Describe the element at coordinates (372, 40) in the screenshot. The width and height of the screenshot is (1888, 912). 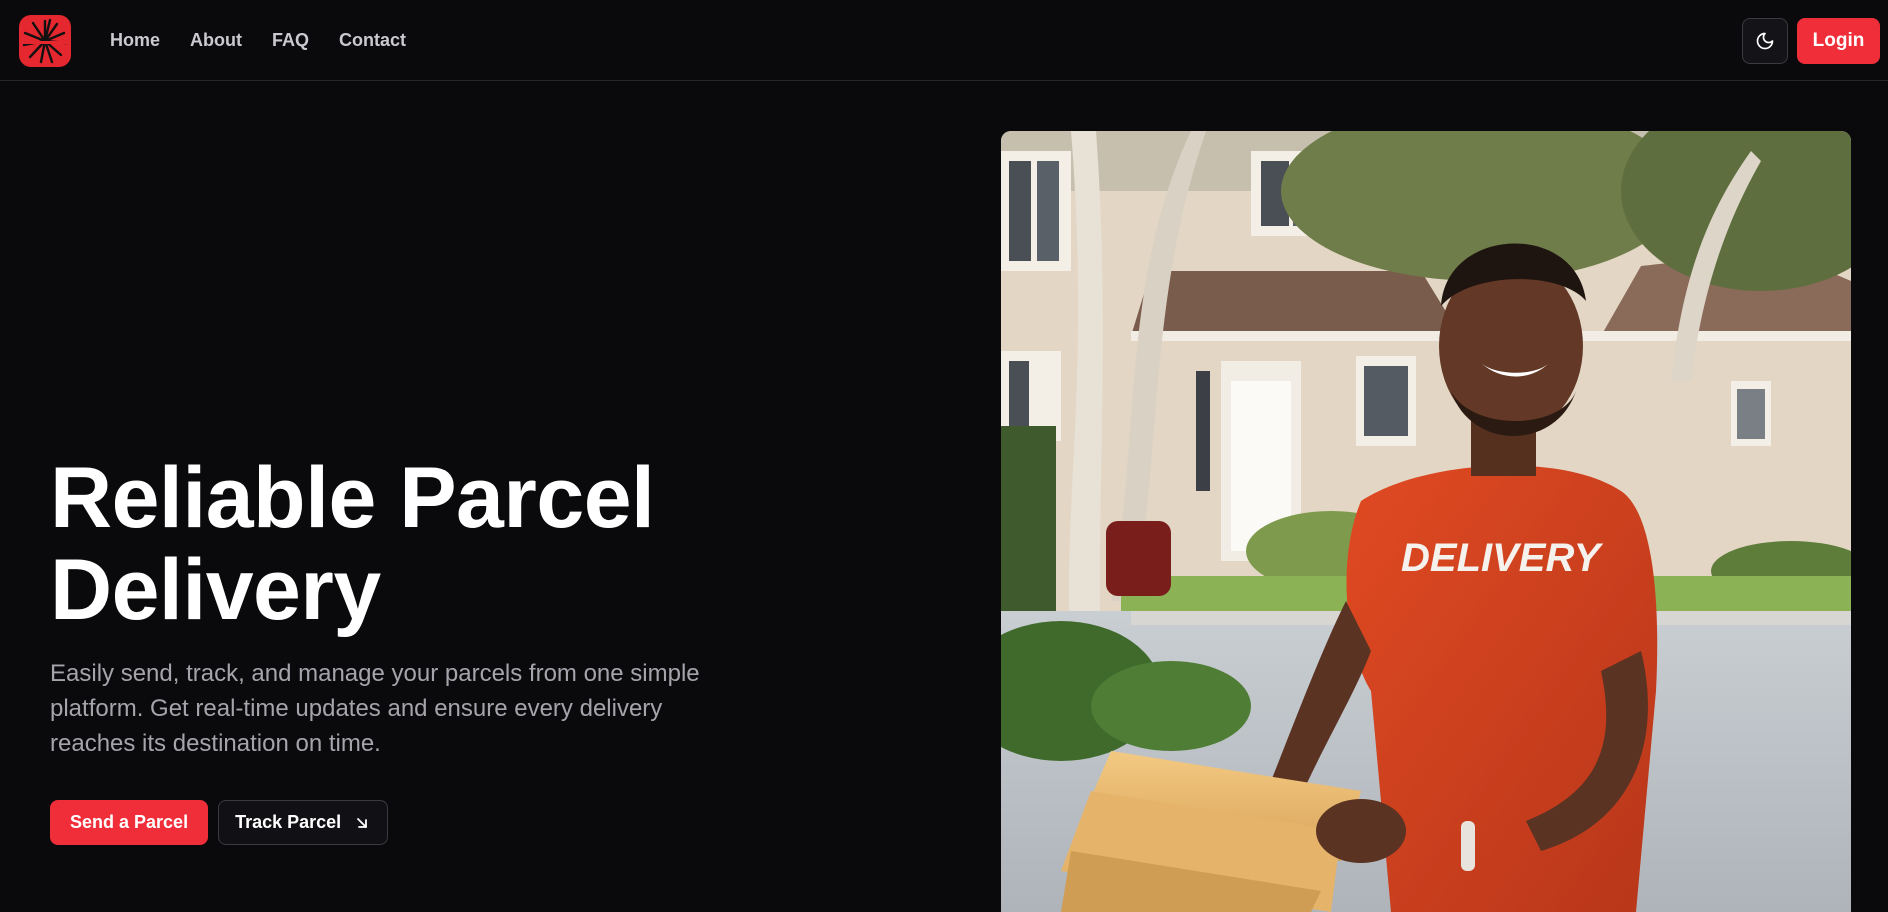
I see `nav-link-contact: Contact` at that location.